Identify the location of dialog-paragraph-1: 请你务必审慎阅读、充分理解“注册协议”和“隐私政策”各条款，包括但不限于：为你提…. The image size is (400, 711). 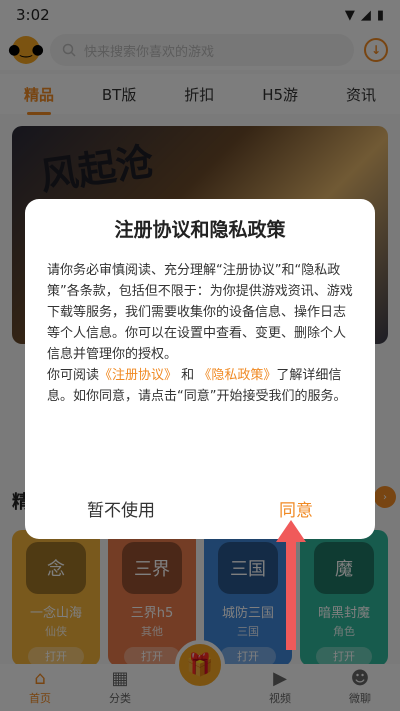
(200, 312).